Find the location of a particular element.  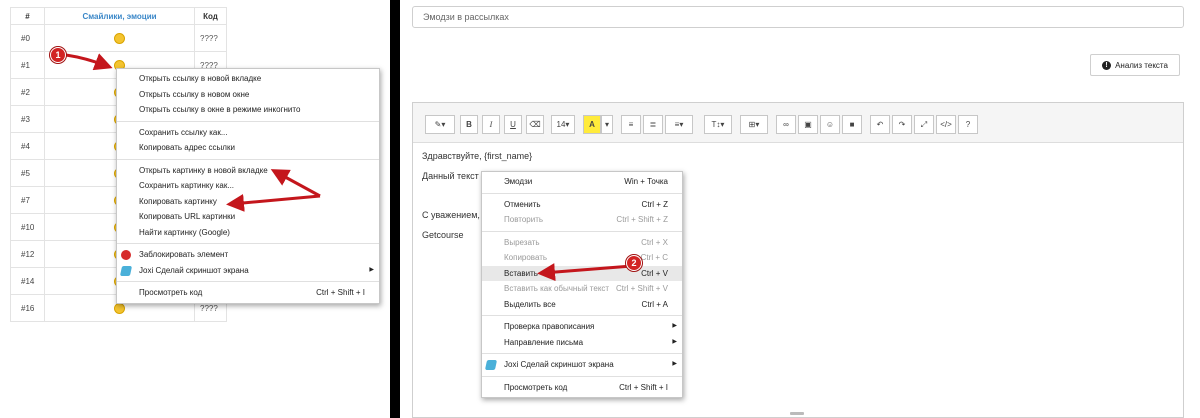

menu-item-open-link-new-tab: Открыть ссылку в новой вкладке is located at coordinates (248, 79).